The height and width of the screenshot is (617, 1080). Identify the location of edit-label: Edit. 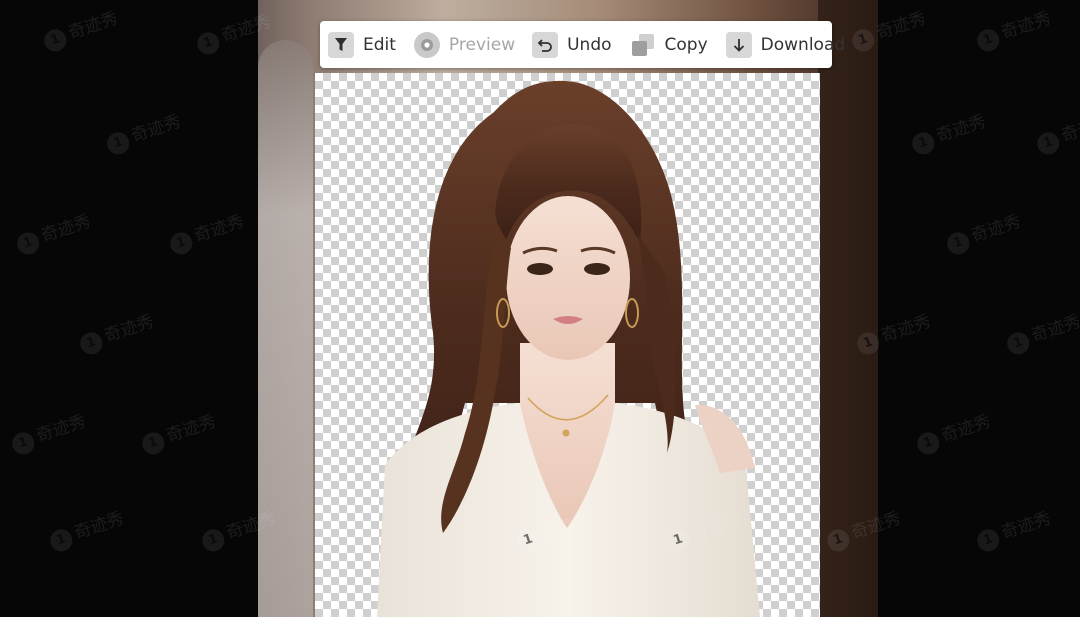
(379, 44).